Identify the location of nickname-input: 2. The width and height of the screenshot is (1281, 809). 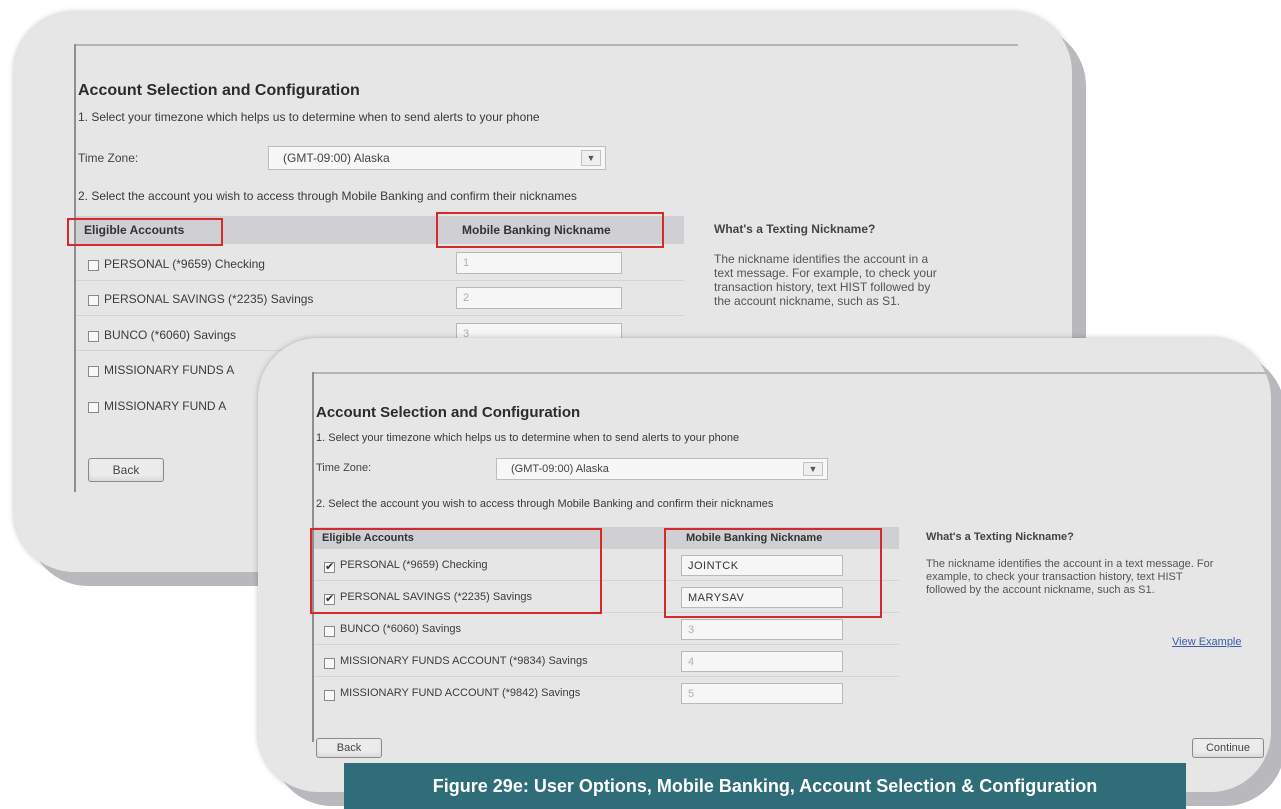
(539, 298).